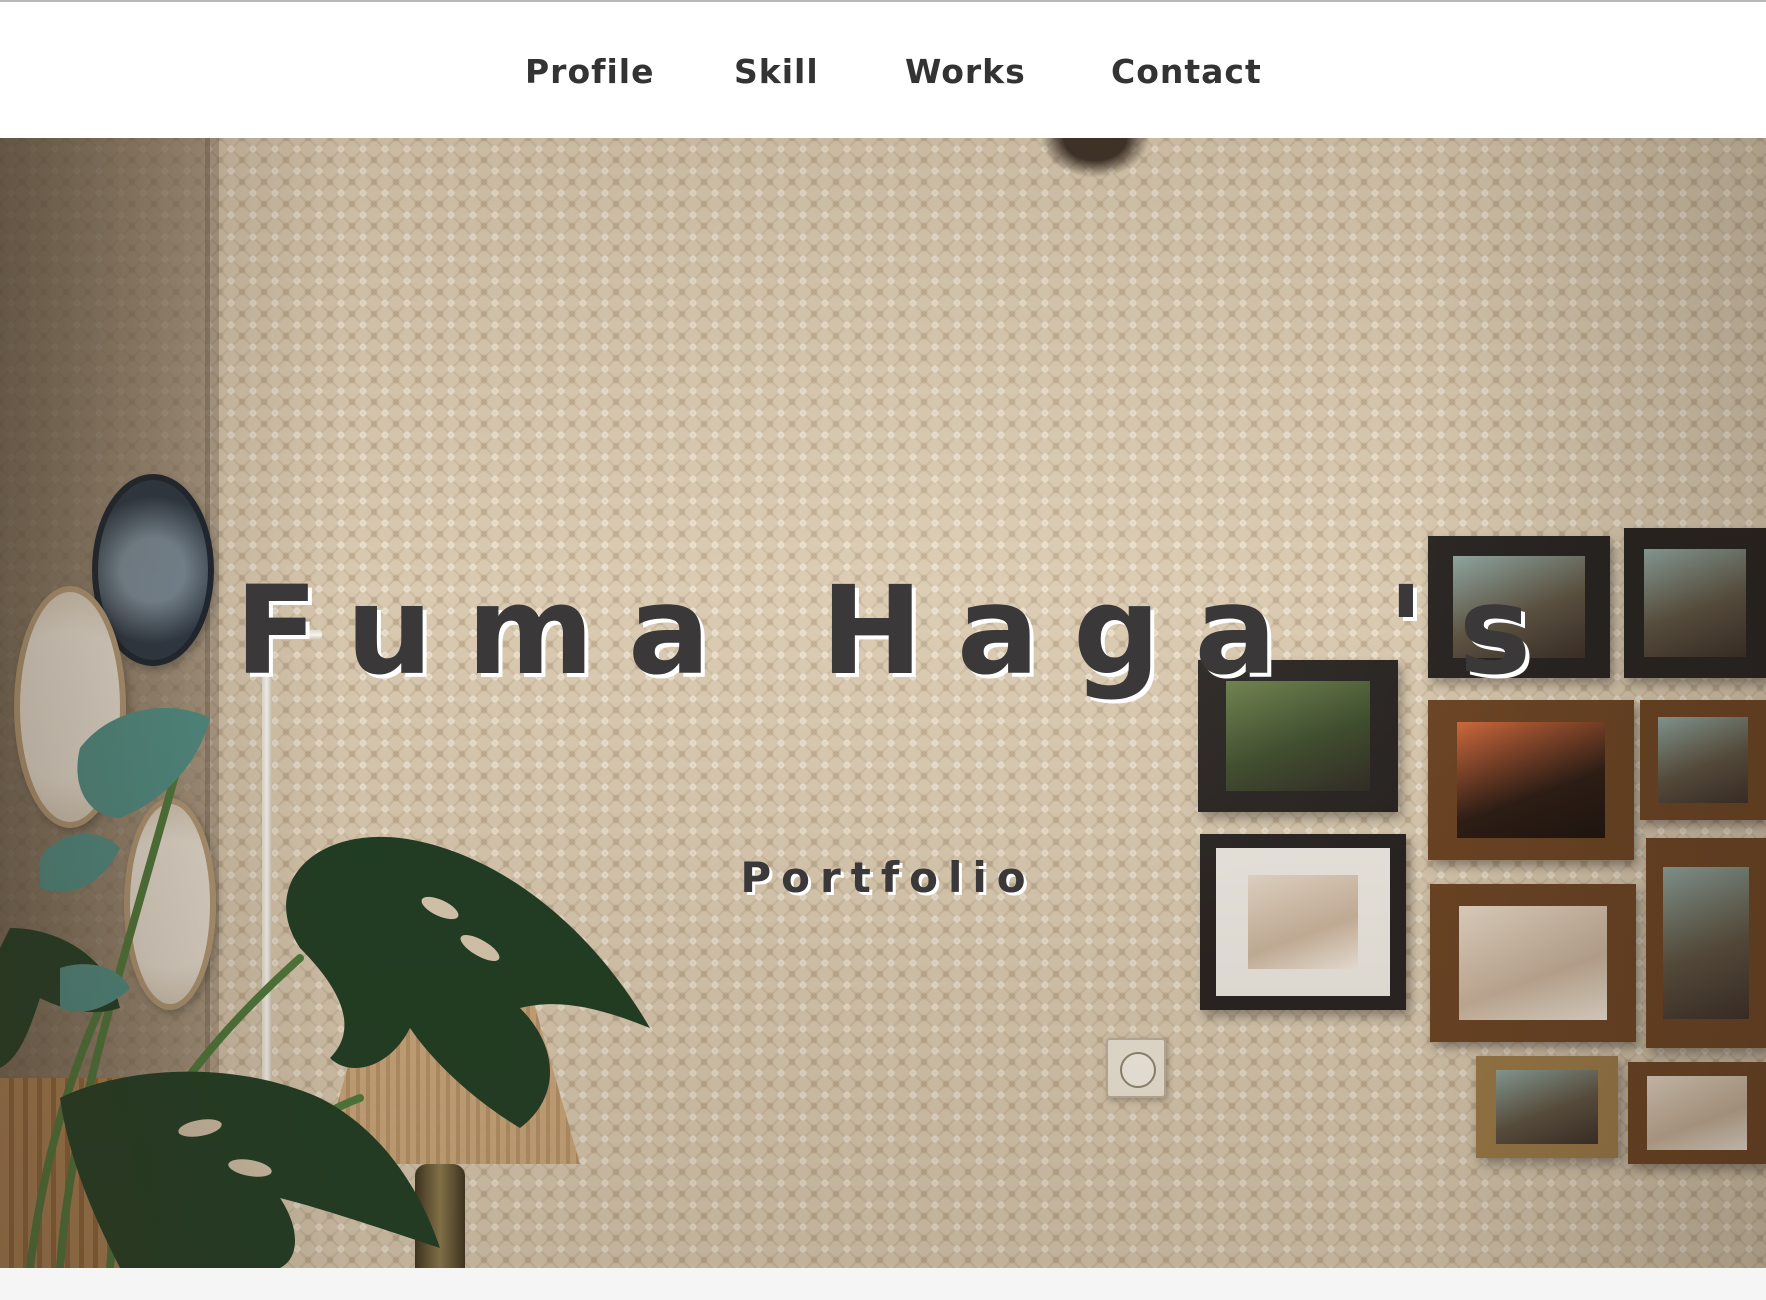 The width and height of the screenshot is (1766, 1300). Describe the element at coordinates (590, 72) in the screenshot. I see `nav-profile-link: Profile` at that location.